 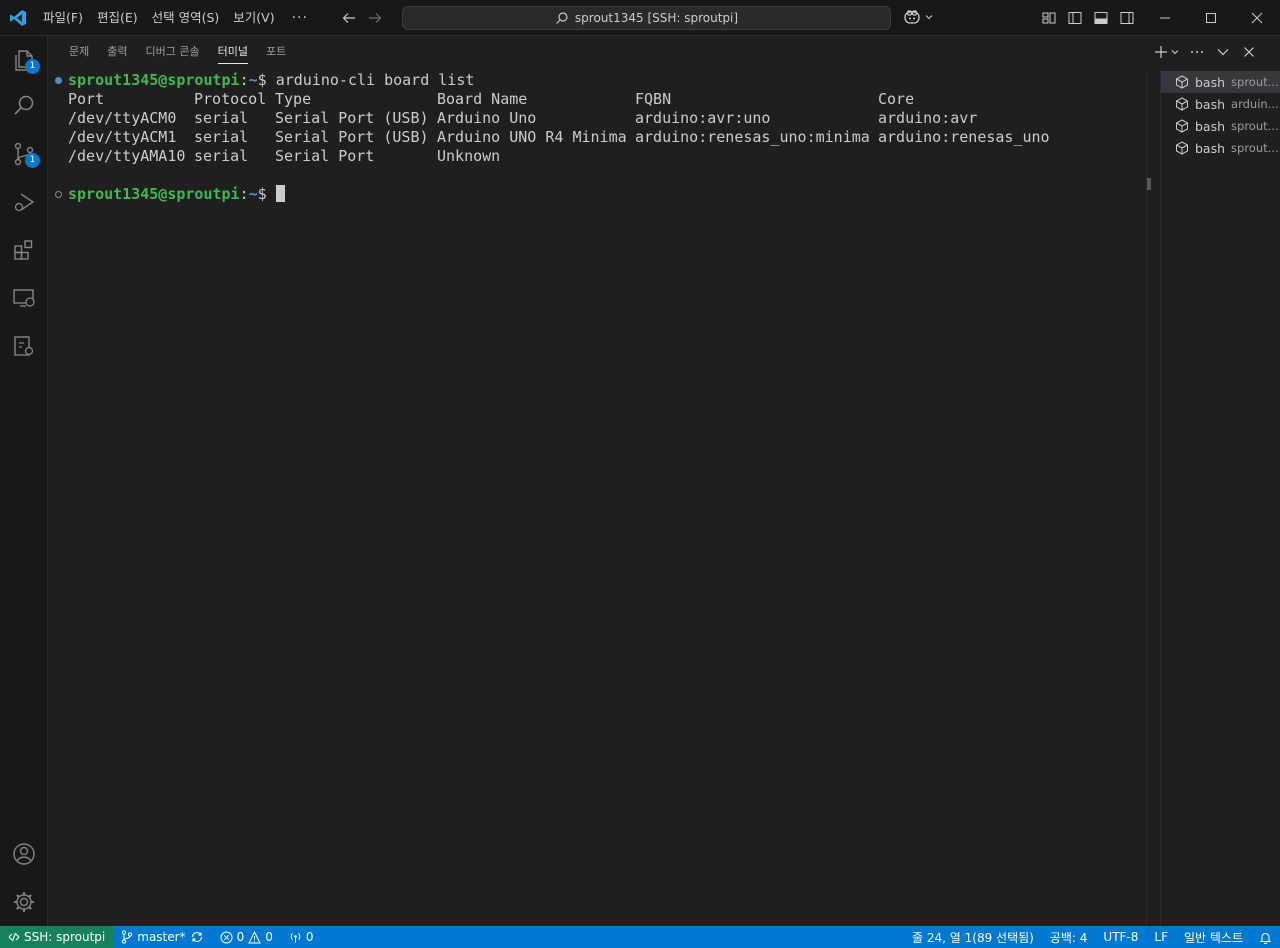 I want to click on accounts-button, so click(x=24, y=854).